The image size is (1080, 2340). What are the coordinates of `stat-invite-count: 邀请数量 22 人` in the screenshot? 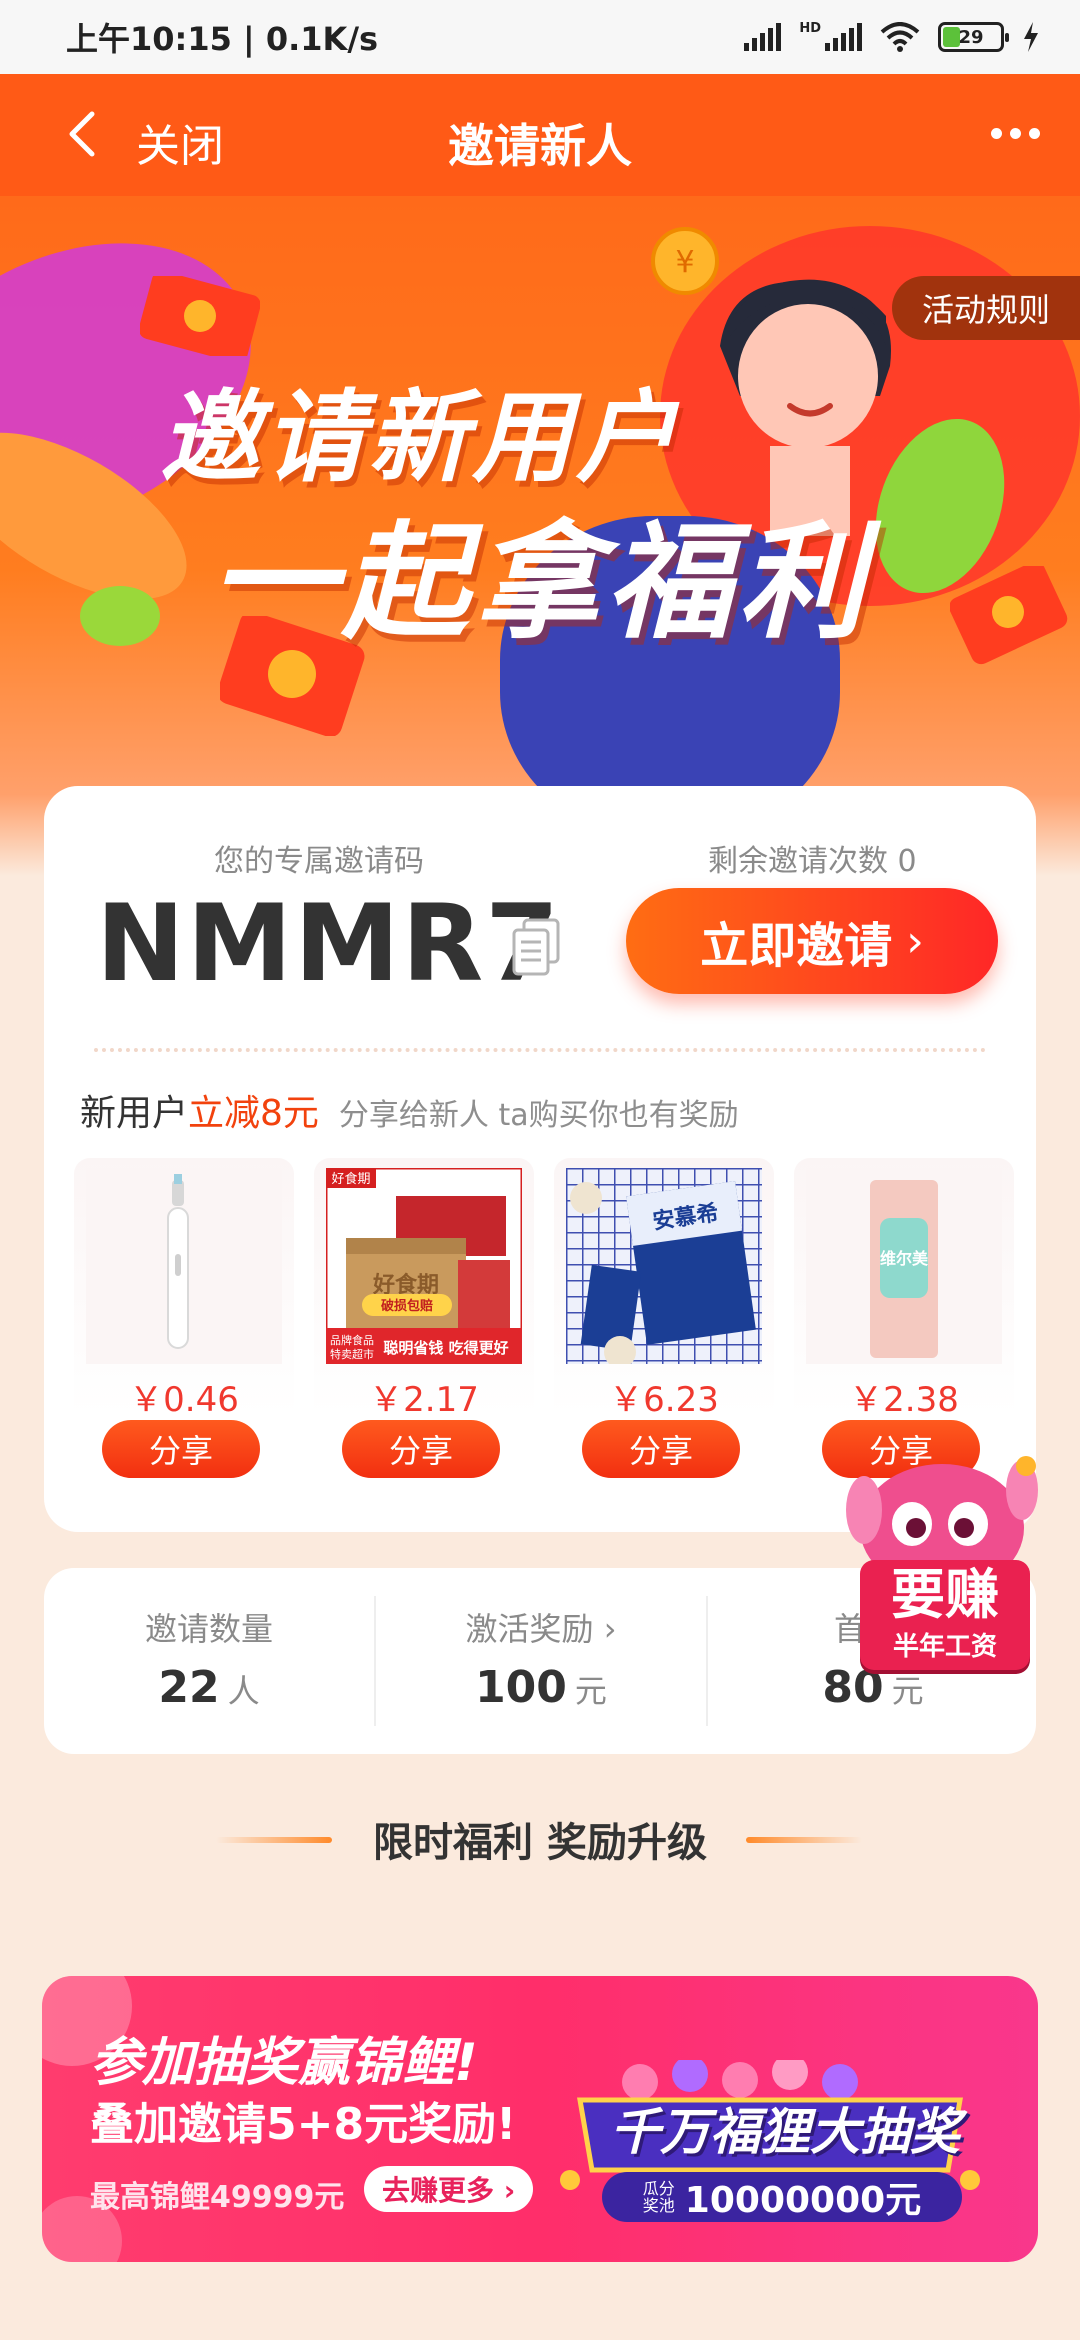 It's located at (209, 1661).